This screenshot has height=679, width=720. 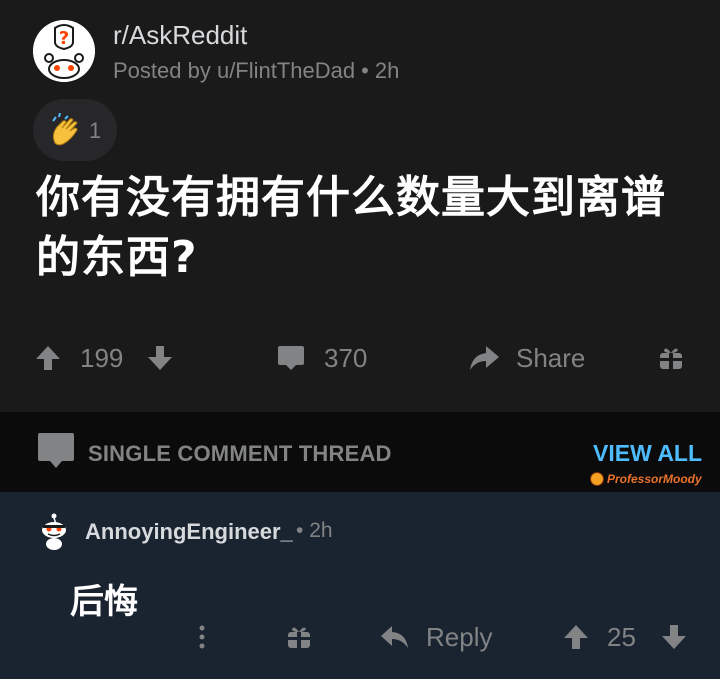 I want to click on commenter-avatar-snoo-icon, so click(x=54, y=531).